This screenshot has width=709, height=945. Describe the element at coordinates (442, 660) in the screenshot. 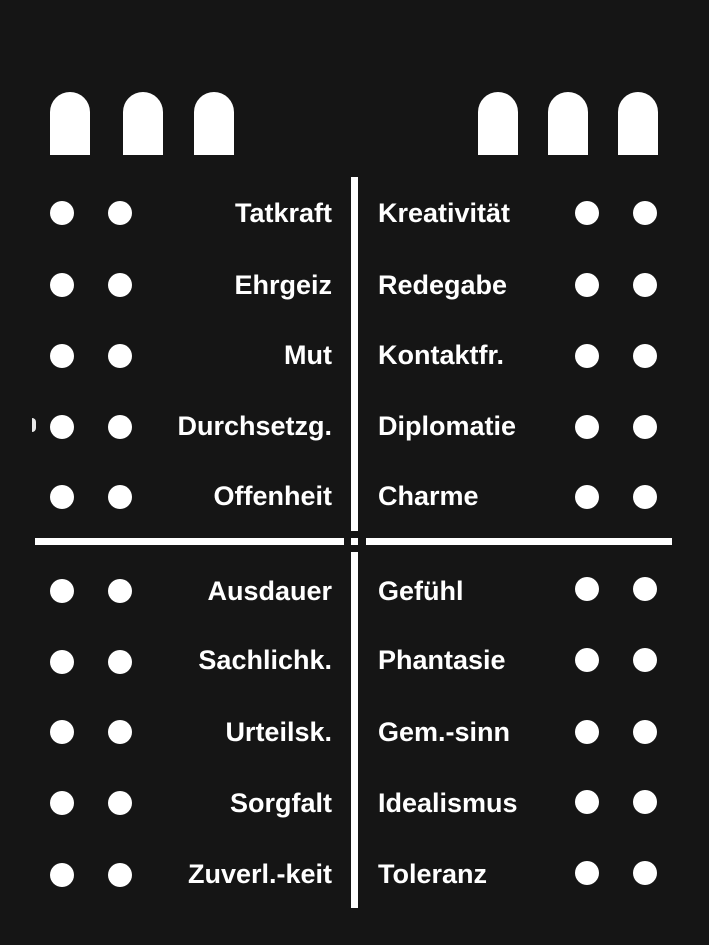

I see `trait-label: Phantasie` at that location.